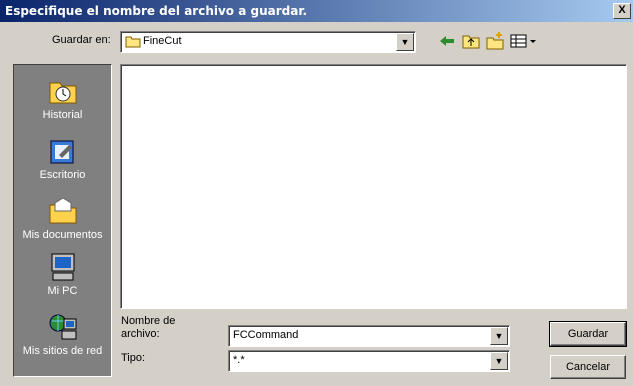 The height and width of the screenshot is (386, 633). What do you see at coordinates (63, 267) in the screenshot?
I see `computer-icon` at bounding box center [63, 267].